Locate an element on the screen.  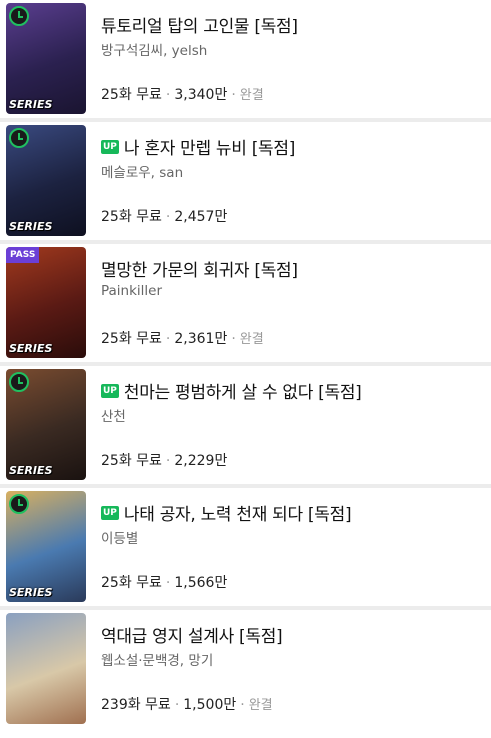
cover-thumbnail is located at coordinates (46, 668).